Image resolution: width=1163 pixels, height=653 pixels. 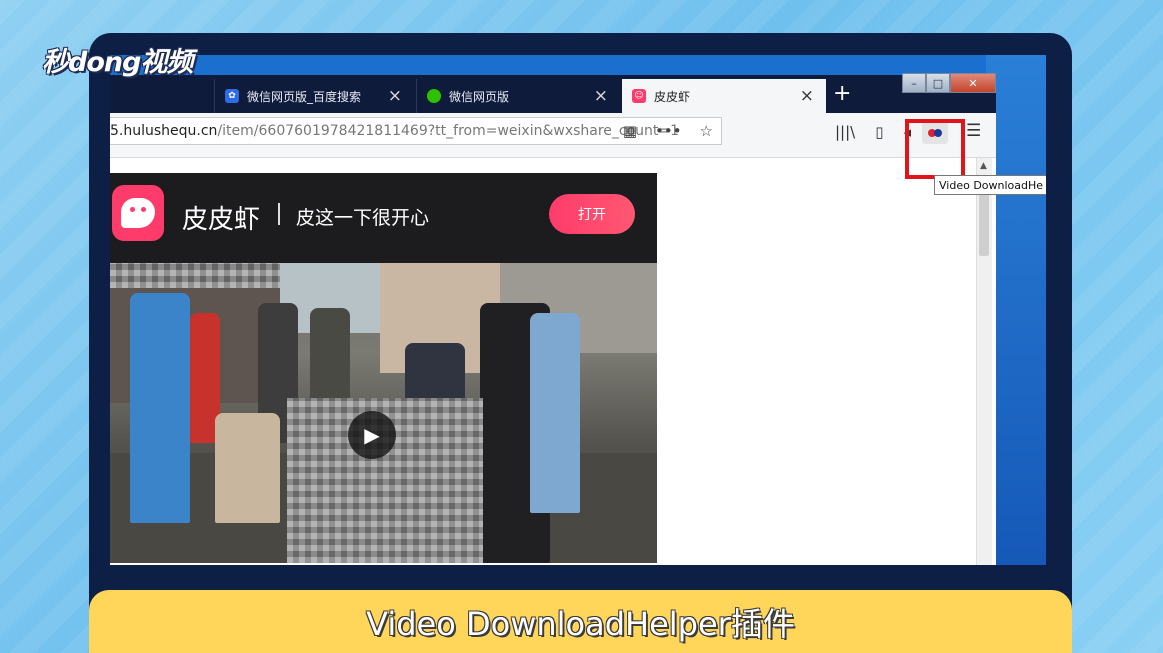 I want to click on sidebar-icon: ▯, so click(x=879, y=132).